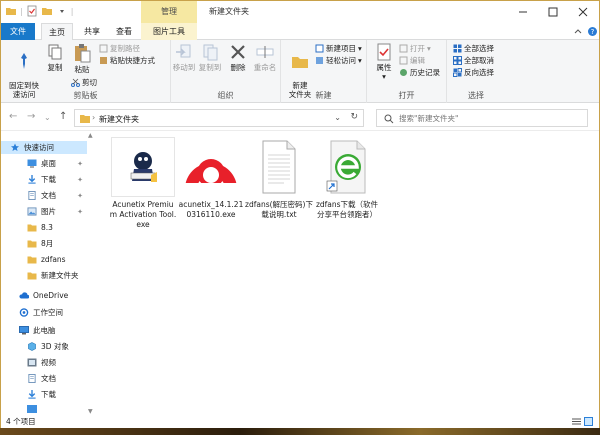  What do you see at coordinates (60, 275) in the screenshot?
I see `nav-label: 新建文件夹` at bounding box center [60, 275].